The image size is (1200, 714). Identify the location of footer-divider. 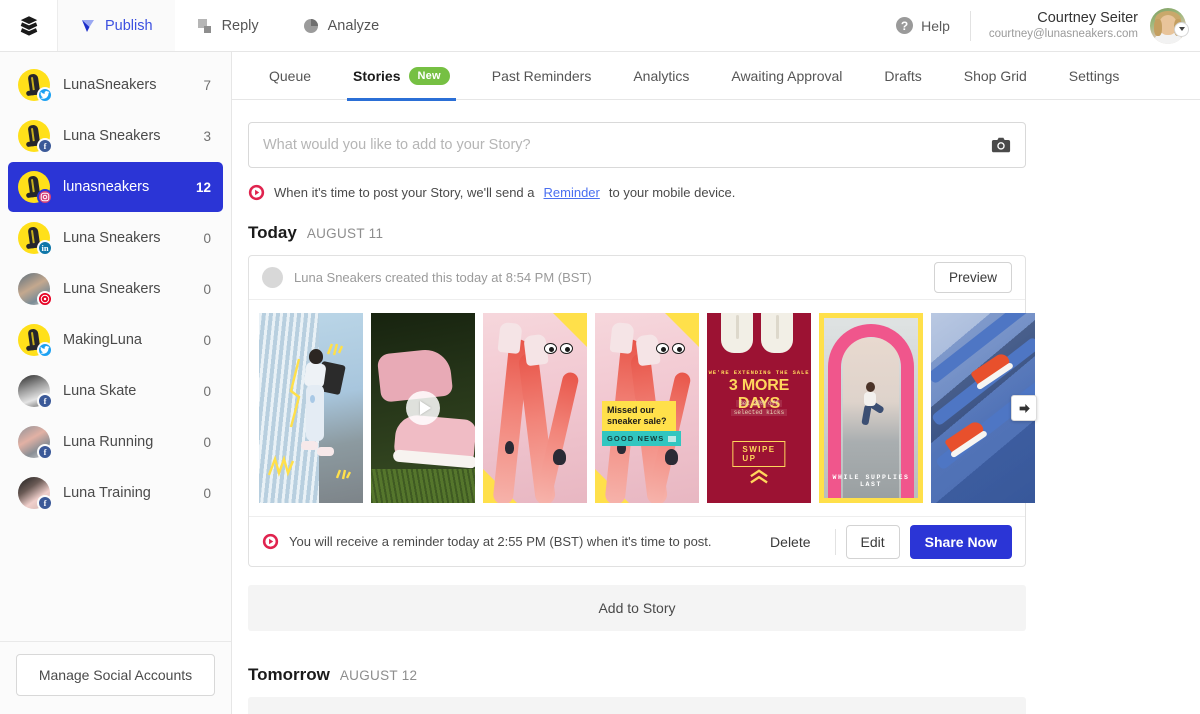
(835, 541).